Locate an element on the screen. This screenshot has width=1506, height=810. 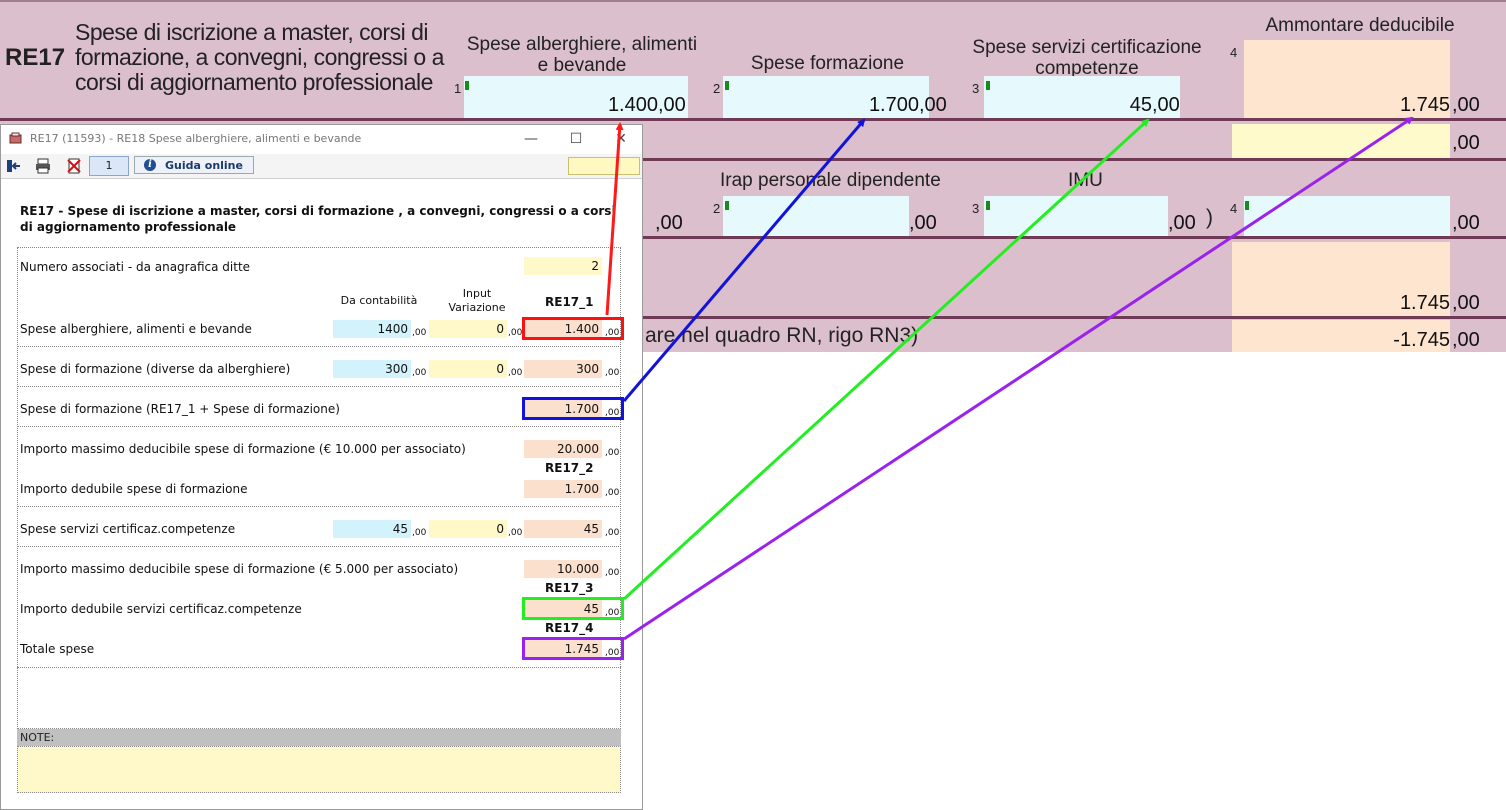
toolbar-yellow-field is located at coordinates (604, 166).